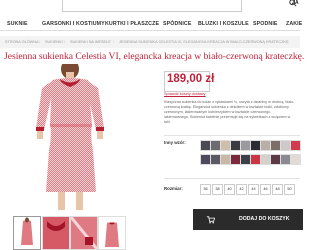 This screenshot has height=250, width=320. I want to click on add-to-cart-button: DODAJ DO KOSZYK, so click(248, 219).